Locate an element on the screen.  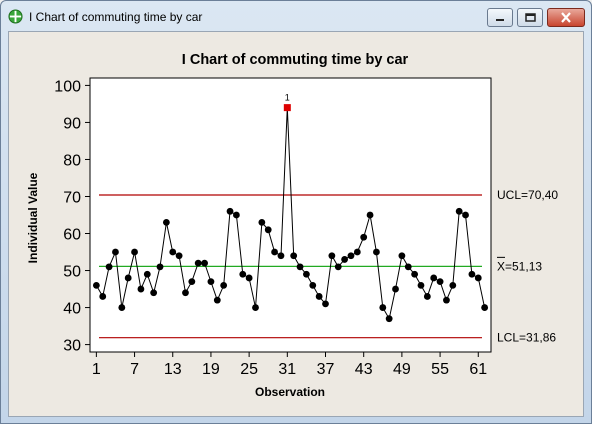
center-label: X=51,13 is located at coordinates (519, 266).